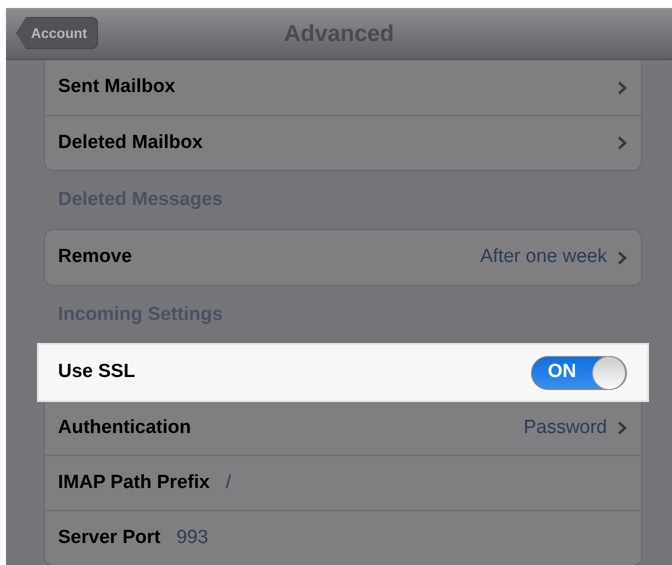 This screenshot has height=565, width=672. I want to click on row-value: 993, so click(192, 538).